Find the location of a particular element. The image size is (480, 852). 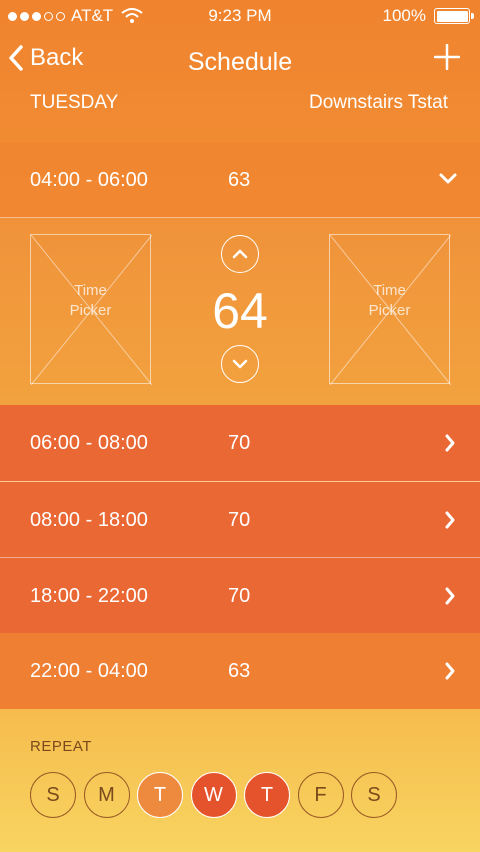

day-toggle-friday: F is located at coordinates (320, 795).